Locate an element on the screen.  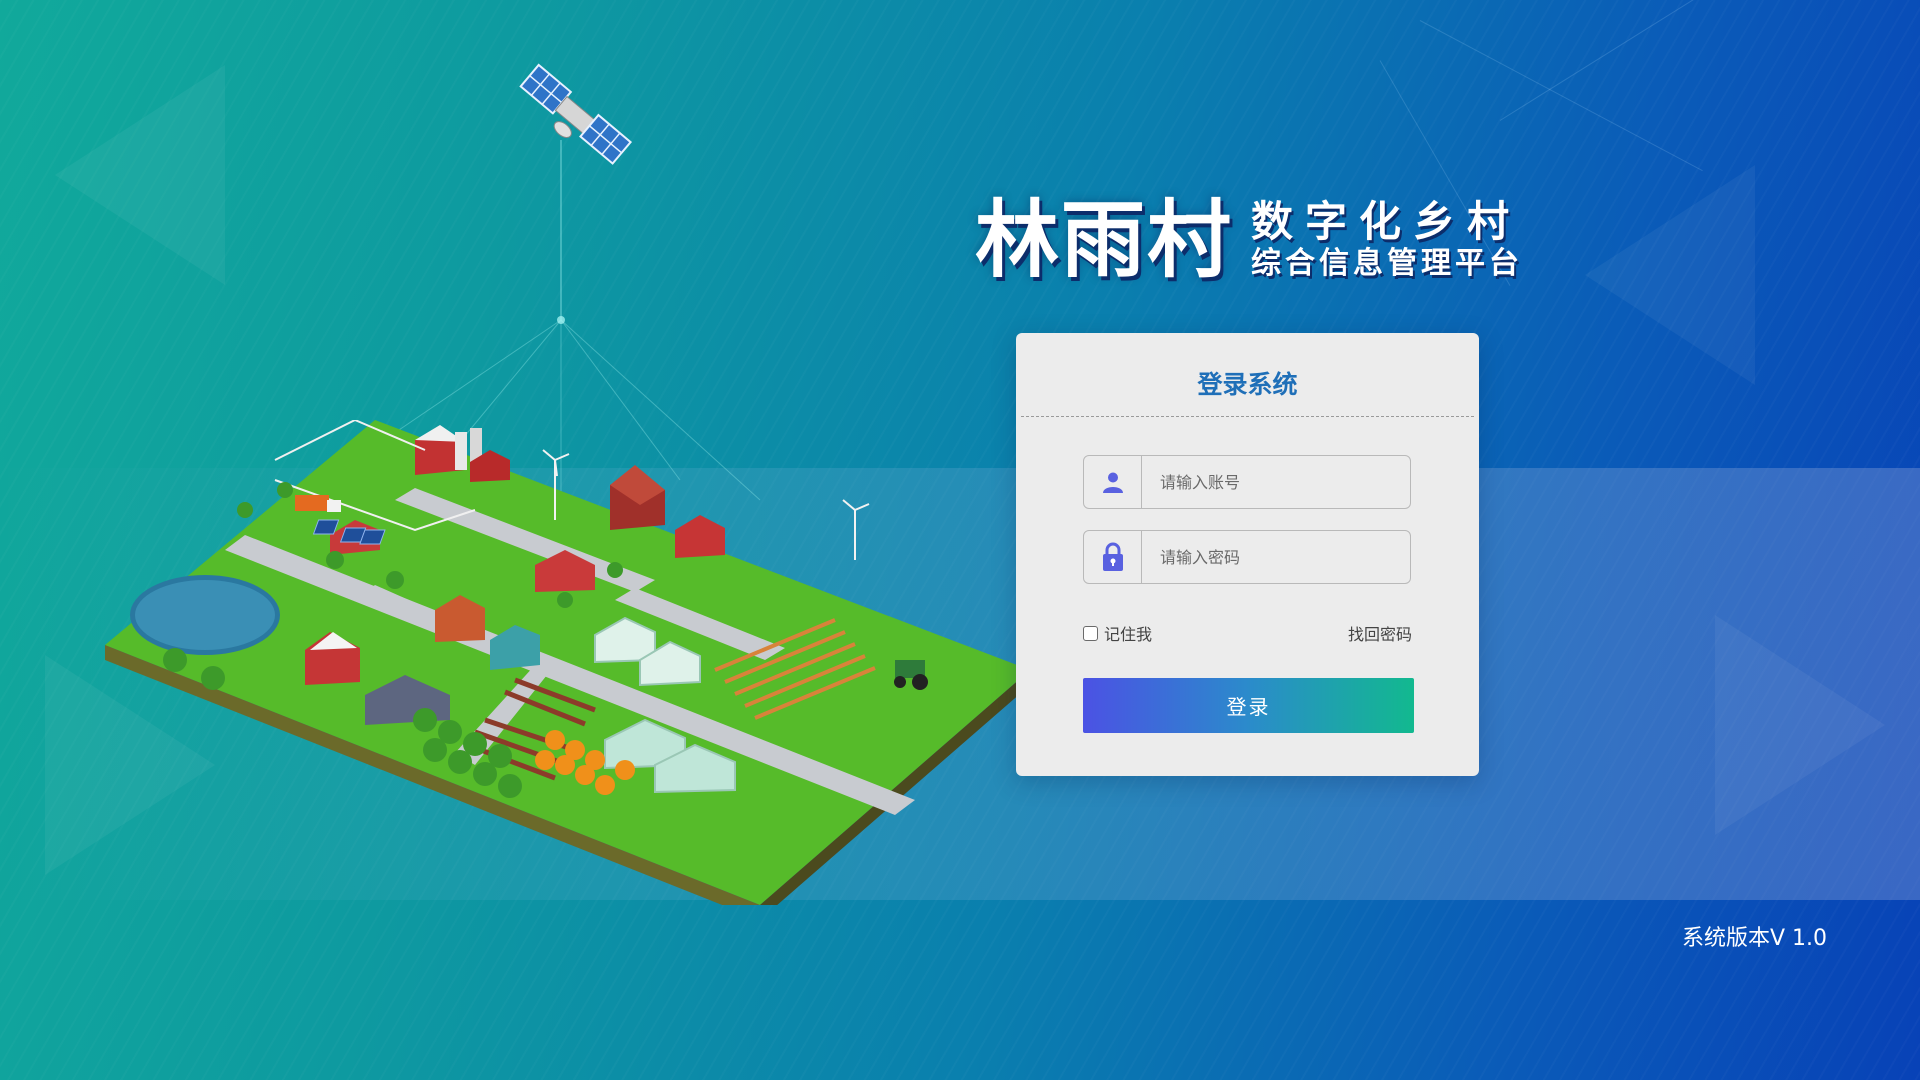
platform-subtitle: 数字化乡村 综合信息管理平台 is located at coordinates (1387, 240).